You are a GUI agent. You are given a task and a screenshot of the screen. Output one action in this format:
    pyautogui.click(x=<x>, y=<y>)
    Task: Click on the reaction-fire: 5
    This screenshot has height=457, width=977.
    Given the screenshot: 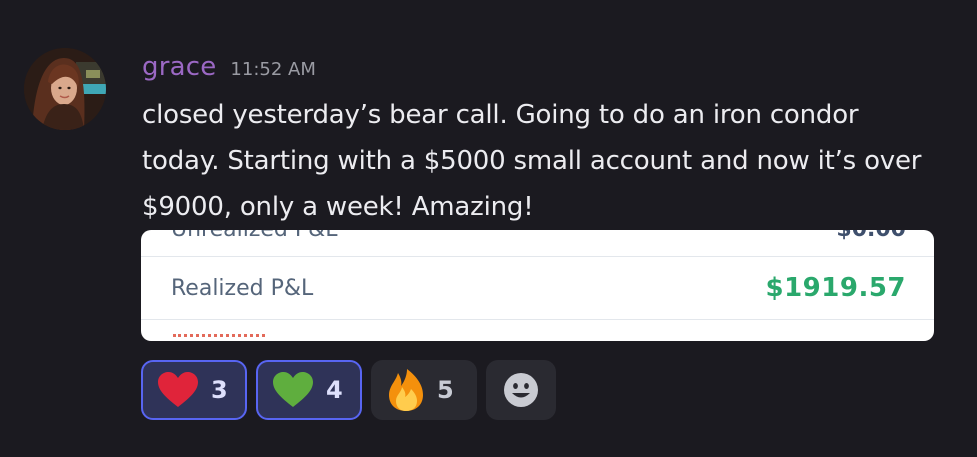 What is the action you would take?
    pyautogui.click(x=424, y=390)
    